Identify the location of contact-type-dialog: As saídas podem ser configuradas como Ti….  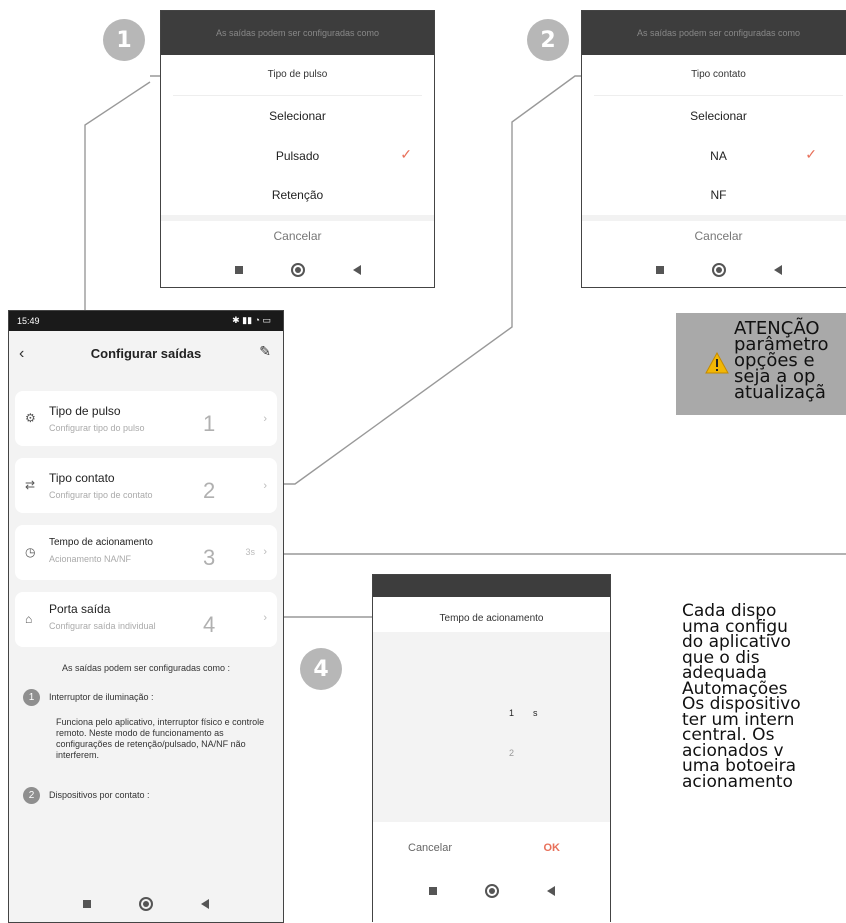
(713, 149).